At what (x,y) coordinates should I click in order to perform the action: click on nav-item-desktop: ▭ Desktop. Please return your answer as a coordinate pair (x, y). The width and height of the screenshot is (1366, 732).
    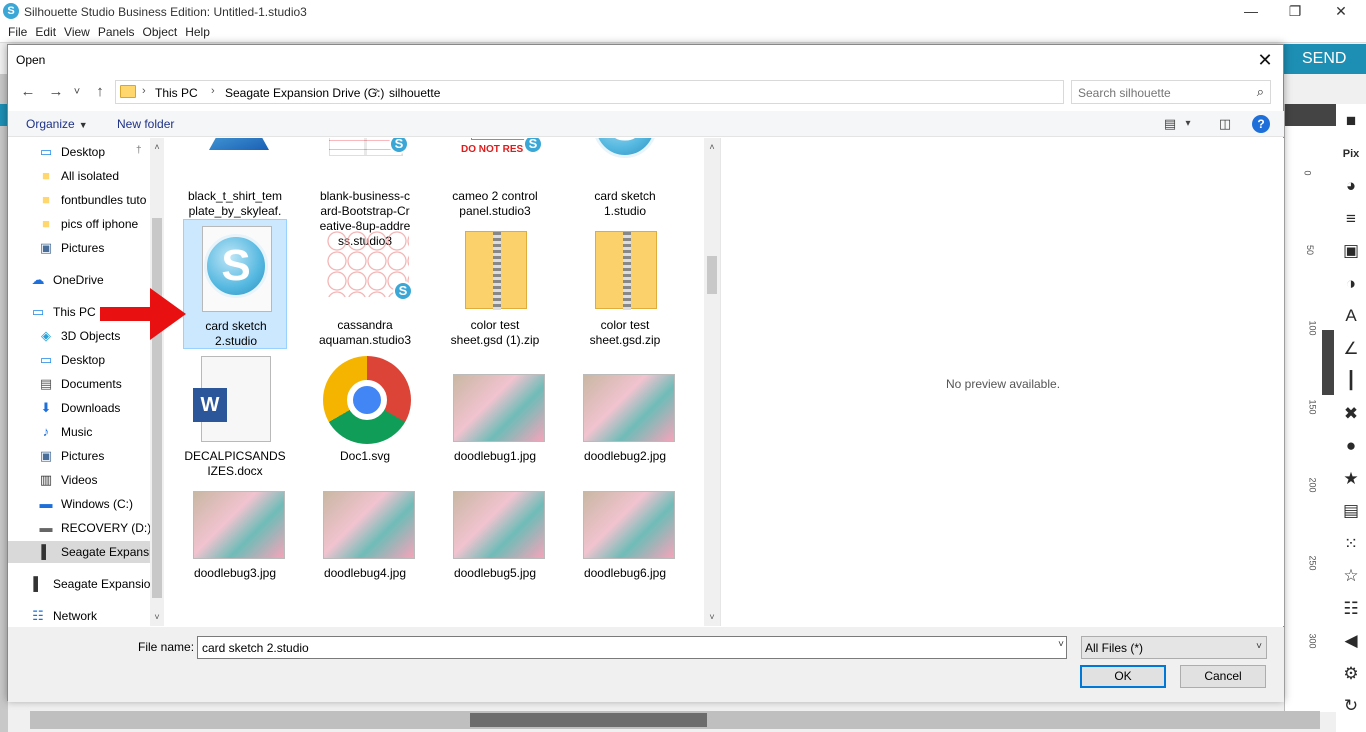
    Looking at the image, I should click on (79, 360).